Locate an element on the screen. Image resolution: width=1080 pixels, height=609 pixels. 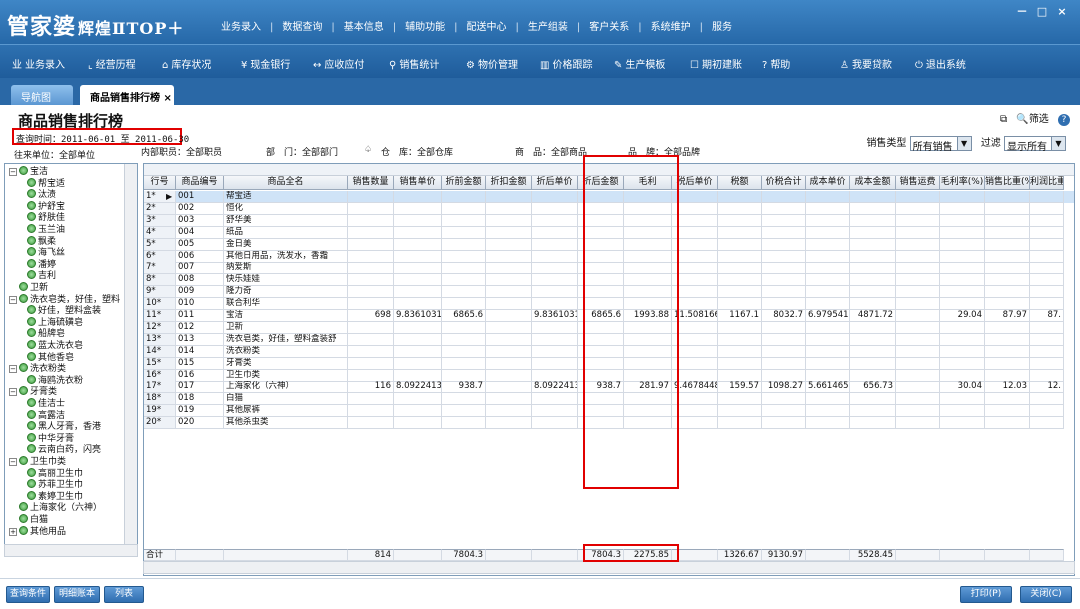
tree-node: 苏菲卫生巾 is located at coordinates (55, 484).